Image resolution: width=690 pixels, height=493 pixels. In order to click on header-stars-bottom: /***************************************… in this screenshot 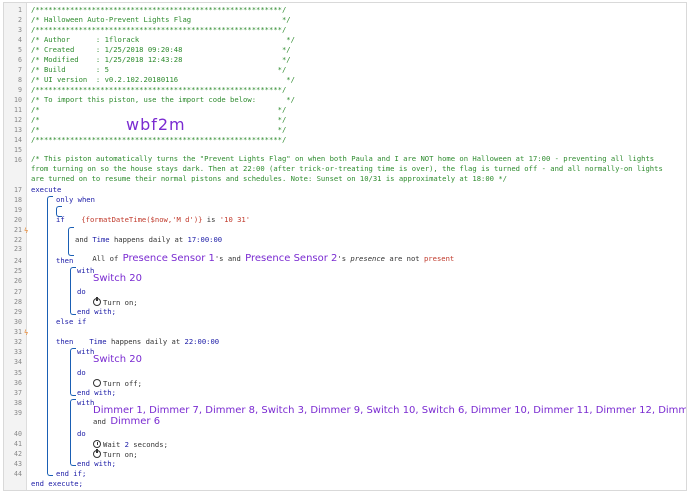, I will do `click(159, 139)`.